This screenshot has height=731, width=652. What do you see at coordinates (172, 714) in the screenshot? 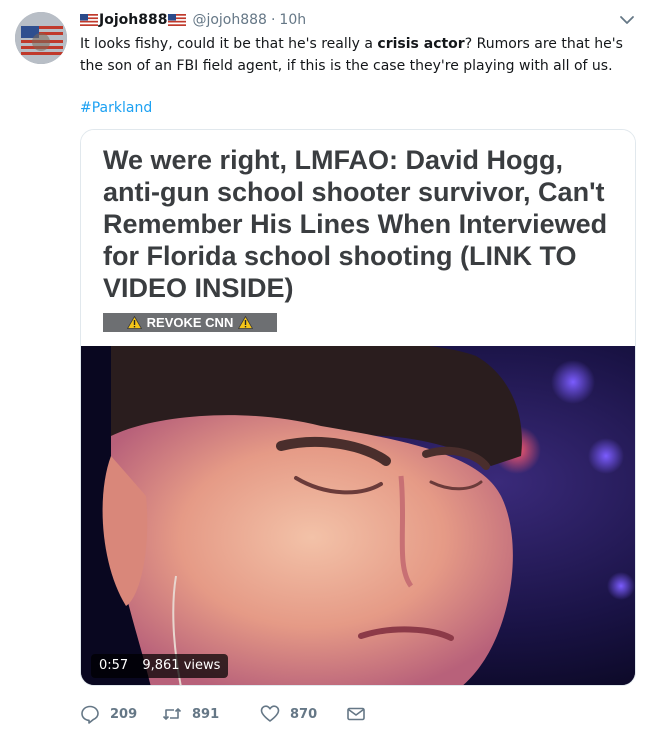
I see `retweet-icon` at bounding box center [172, 714].